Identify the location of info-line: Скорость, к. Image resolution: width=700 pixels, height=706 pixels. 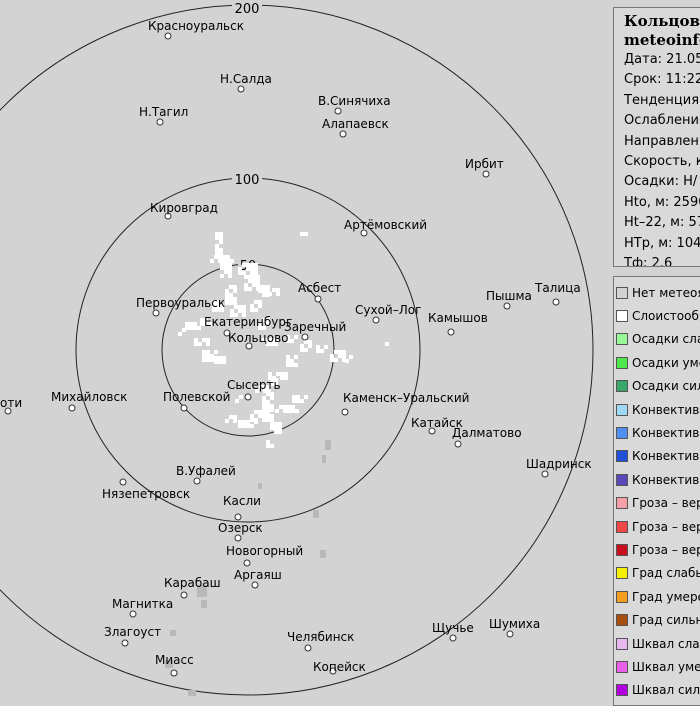
(662, 162).